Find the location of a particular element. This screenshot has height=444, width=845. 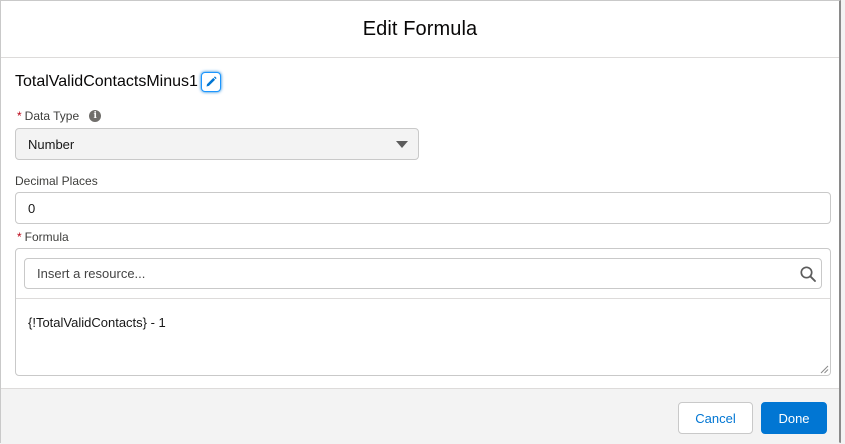

formula-label: Formula is located at coordinates (46, 237).